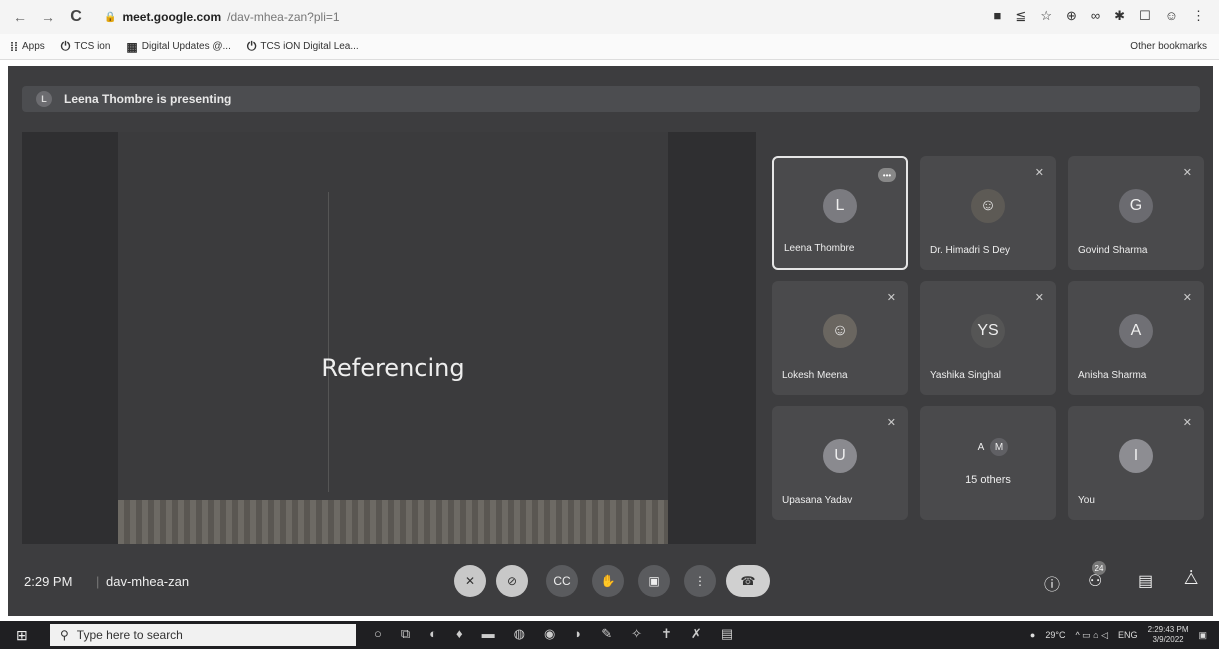 The width and height of the screenshot is (1219, 649). What do you see at coordinates (1191, 580) in the screenshot?
I see `activities-icon: ⧊` at bounding box center [1191, 580].